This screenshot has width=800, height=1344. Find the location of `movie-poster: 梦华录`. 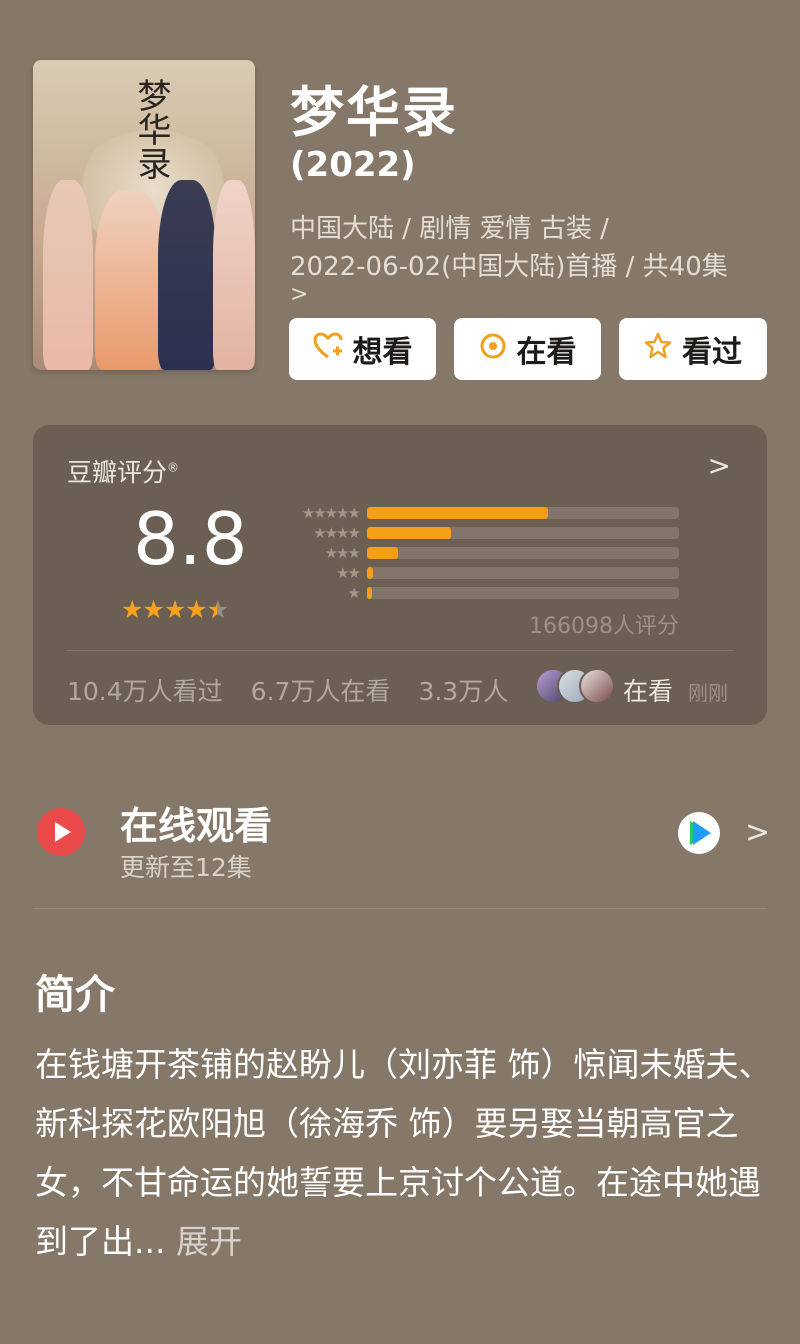

movie-poster: 梦华录 is located at coordinates (144, 215).